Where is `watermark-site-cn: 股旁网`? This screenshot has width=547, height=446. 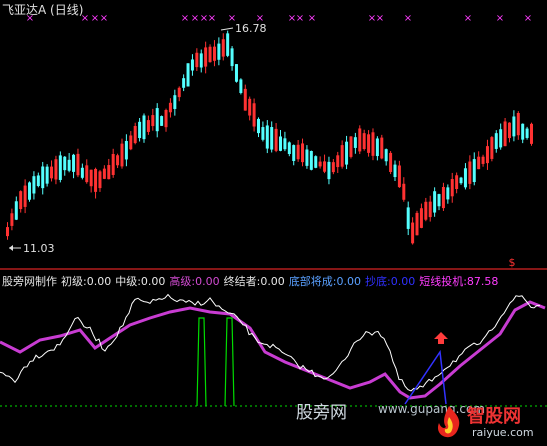
watermark-site-cn: 股旁网 is located at coordinates (321, 413).